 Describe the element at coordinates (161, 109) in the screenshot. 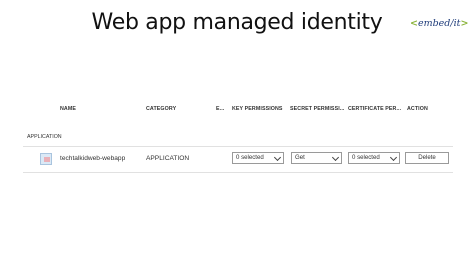

I see `column-header-category: CATEGORY` at that location.